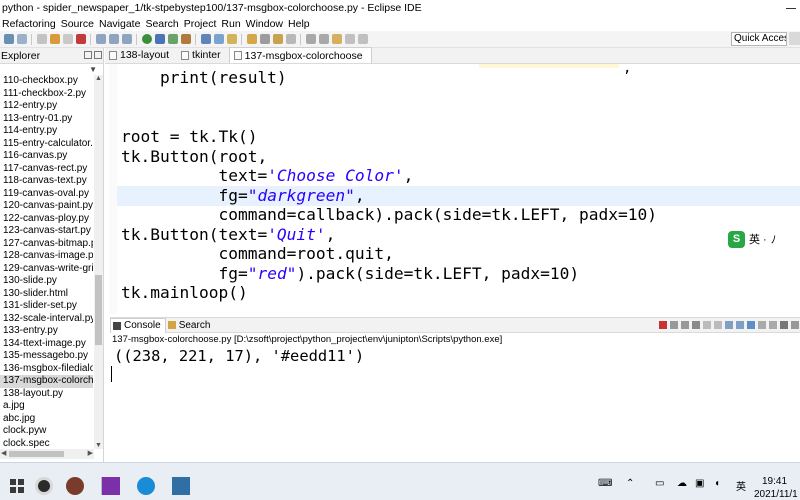 The image size is (800, 500). What do you see at coordinates (764, 239) in the screenshot?
I see `ime-toolbar: S 英 · ﾉ` at bounding box center [764, 239].